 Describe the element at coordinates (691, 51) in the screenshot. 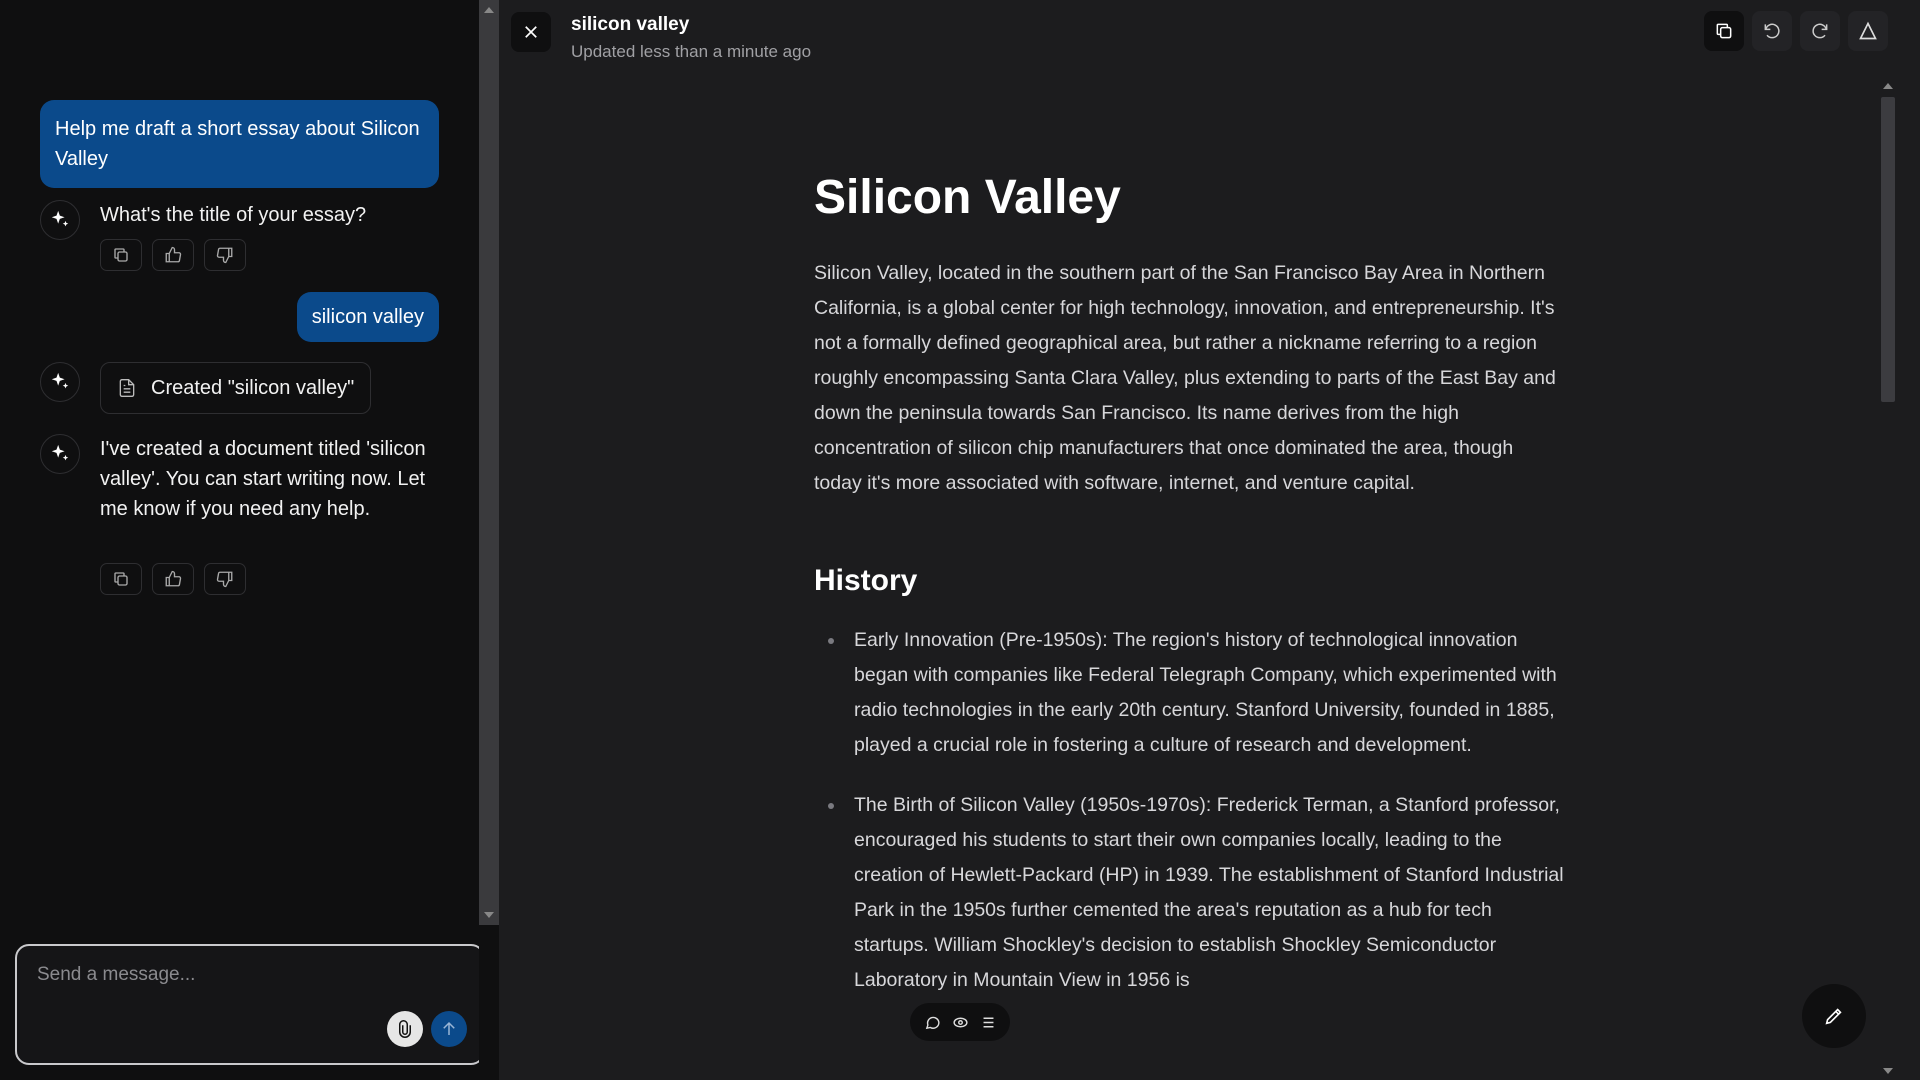

I see `document-updated-status: Updated less than a minute ago` at that location.